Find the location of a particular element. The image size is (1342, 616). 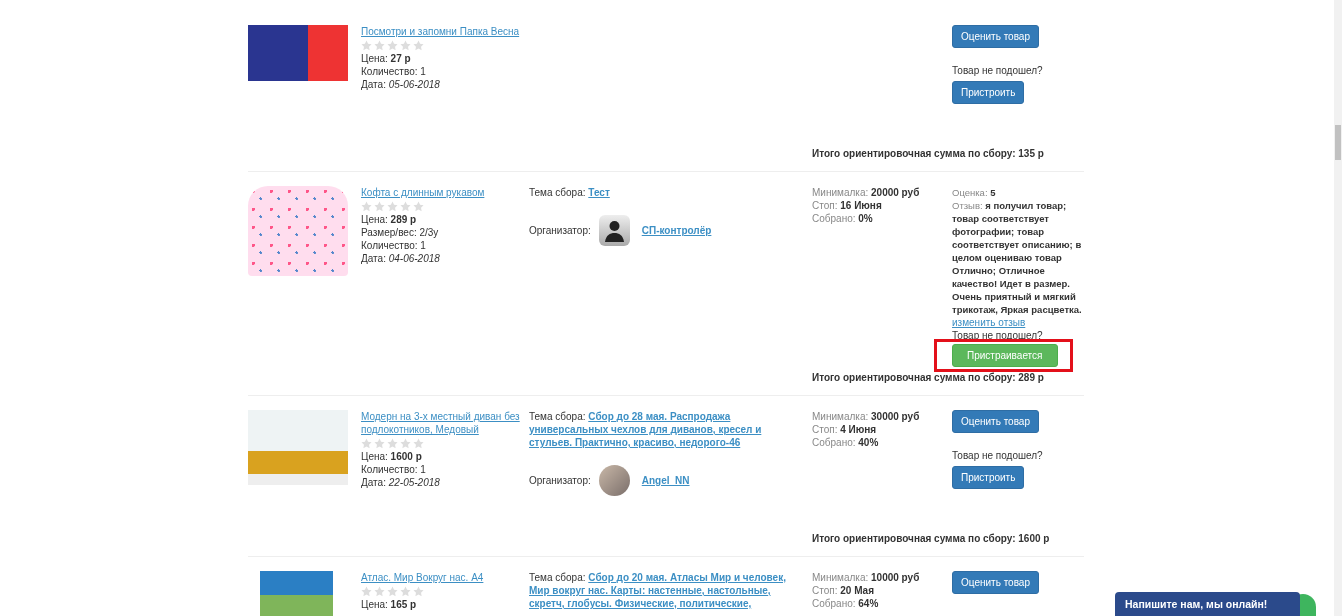

detail-text: Дата: 04-06-2018 is located at coordinates (401, 258).